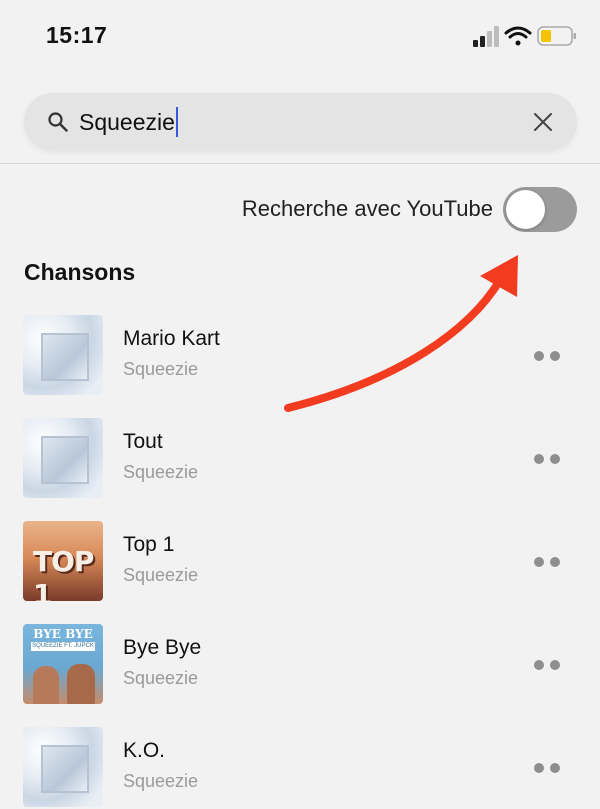 The width and height of the screenshot is (600, 809). I want to click on cover-text: TOP 1, so click(63, 573).